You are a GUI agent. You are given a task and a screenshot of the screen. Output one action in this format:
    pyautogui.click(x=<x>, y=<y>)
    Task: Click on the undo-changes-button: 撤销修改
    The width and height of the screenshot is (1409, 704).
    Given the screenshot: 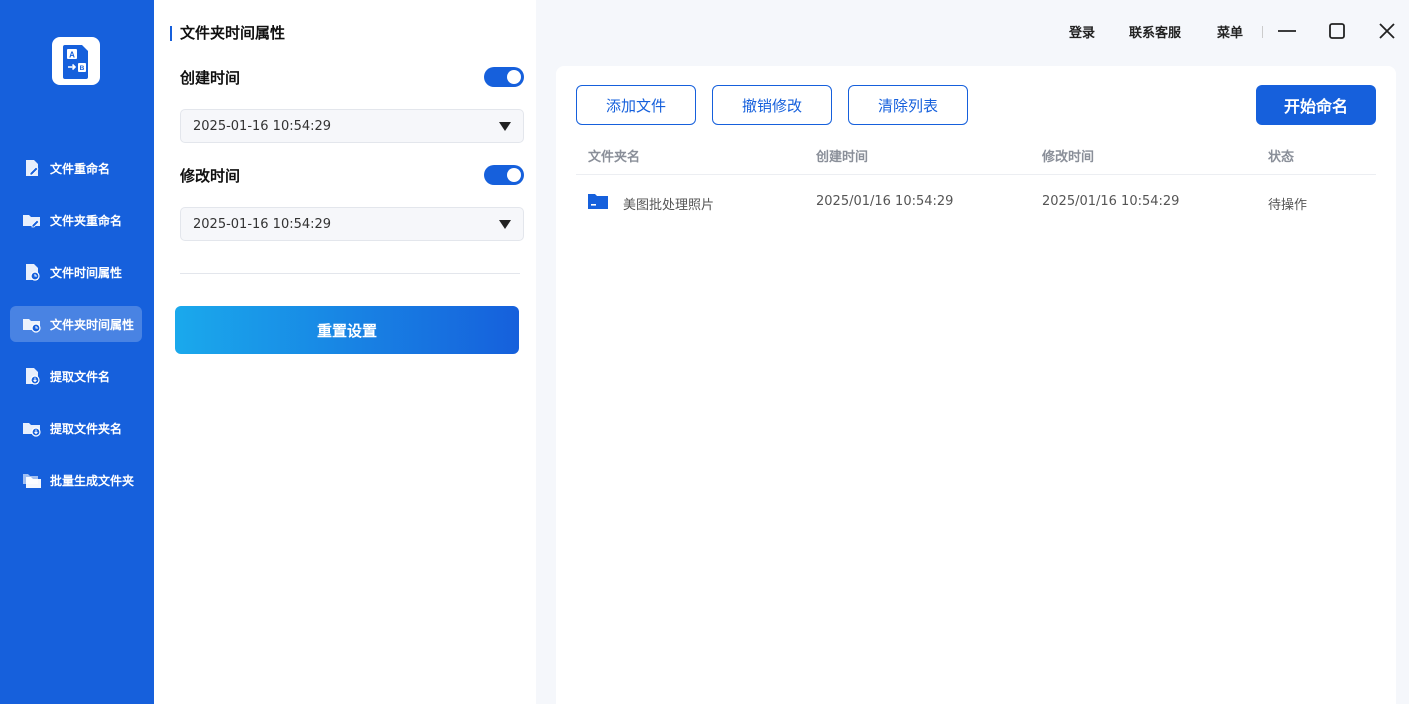 What is the action you would take?
    pyautogui.click(x=772, y=105)
    